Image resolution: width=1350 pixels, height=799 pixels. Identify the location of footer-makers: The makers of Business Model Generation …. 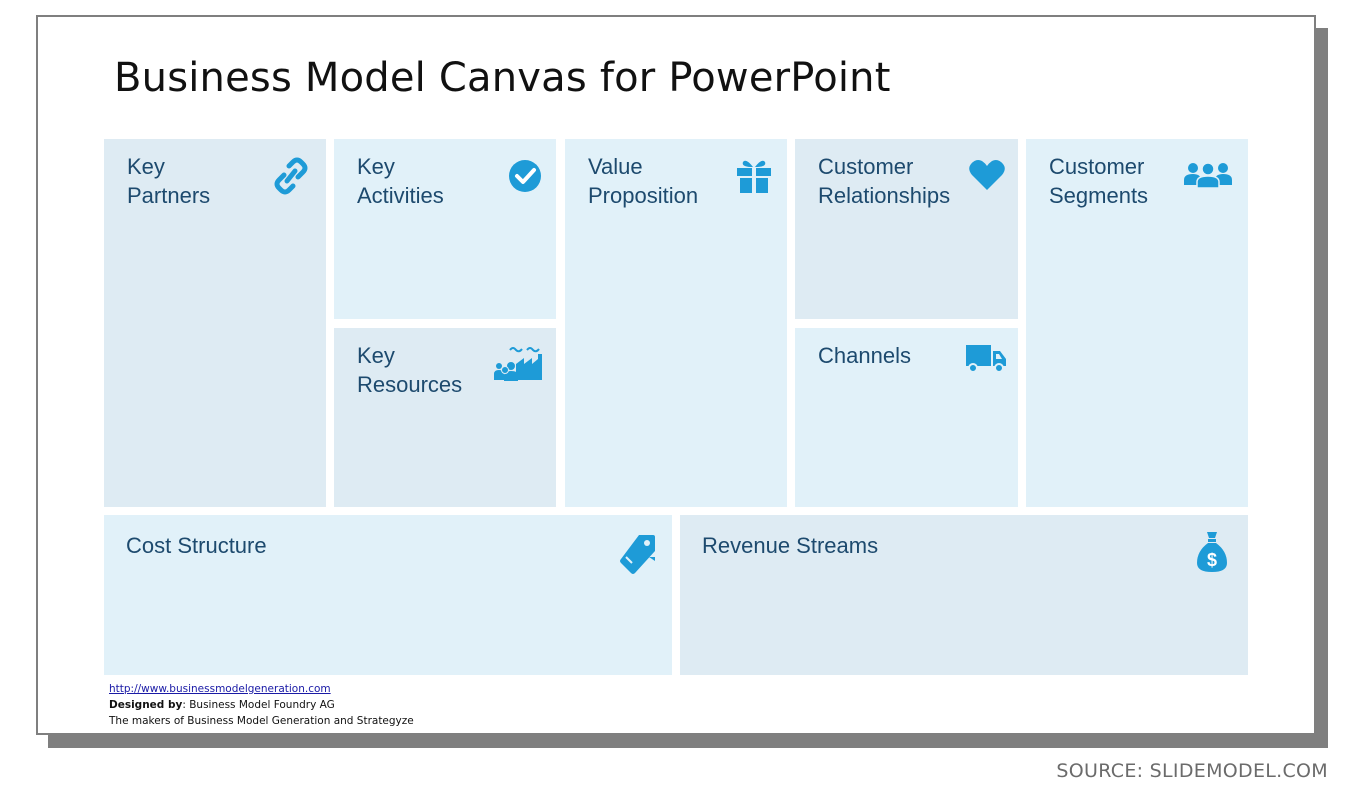
(261, 721).